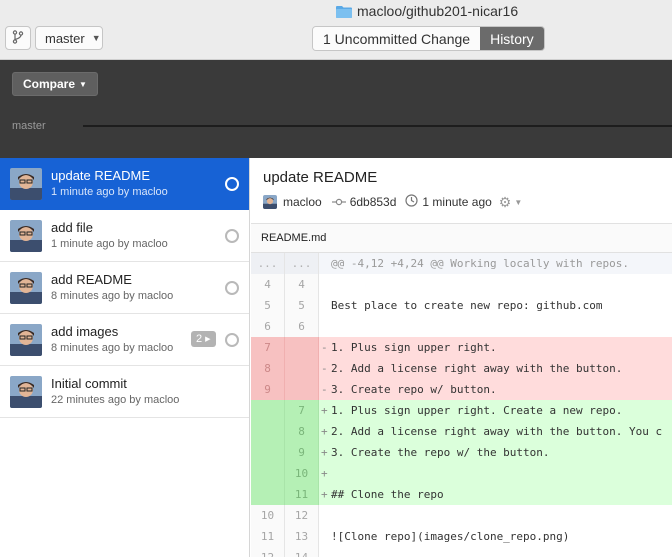  I want to click on old-line-number: 6, so click(268, 326).